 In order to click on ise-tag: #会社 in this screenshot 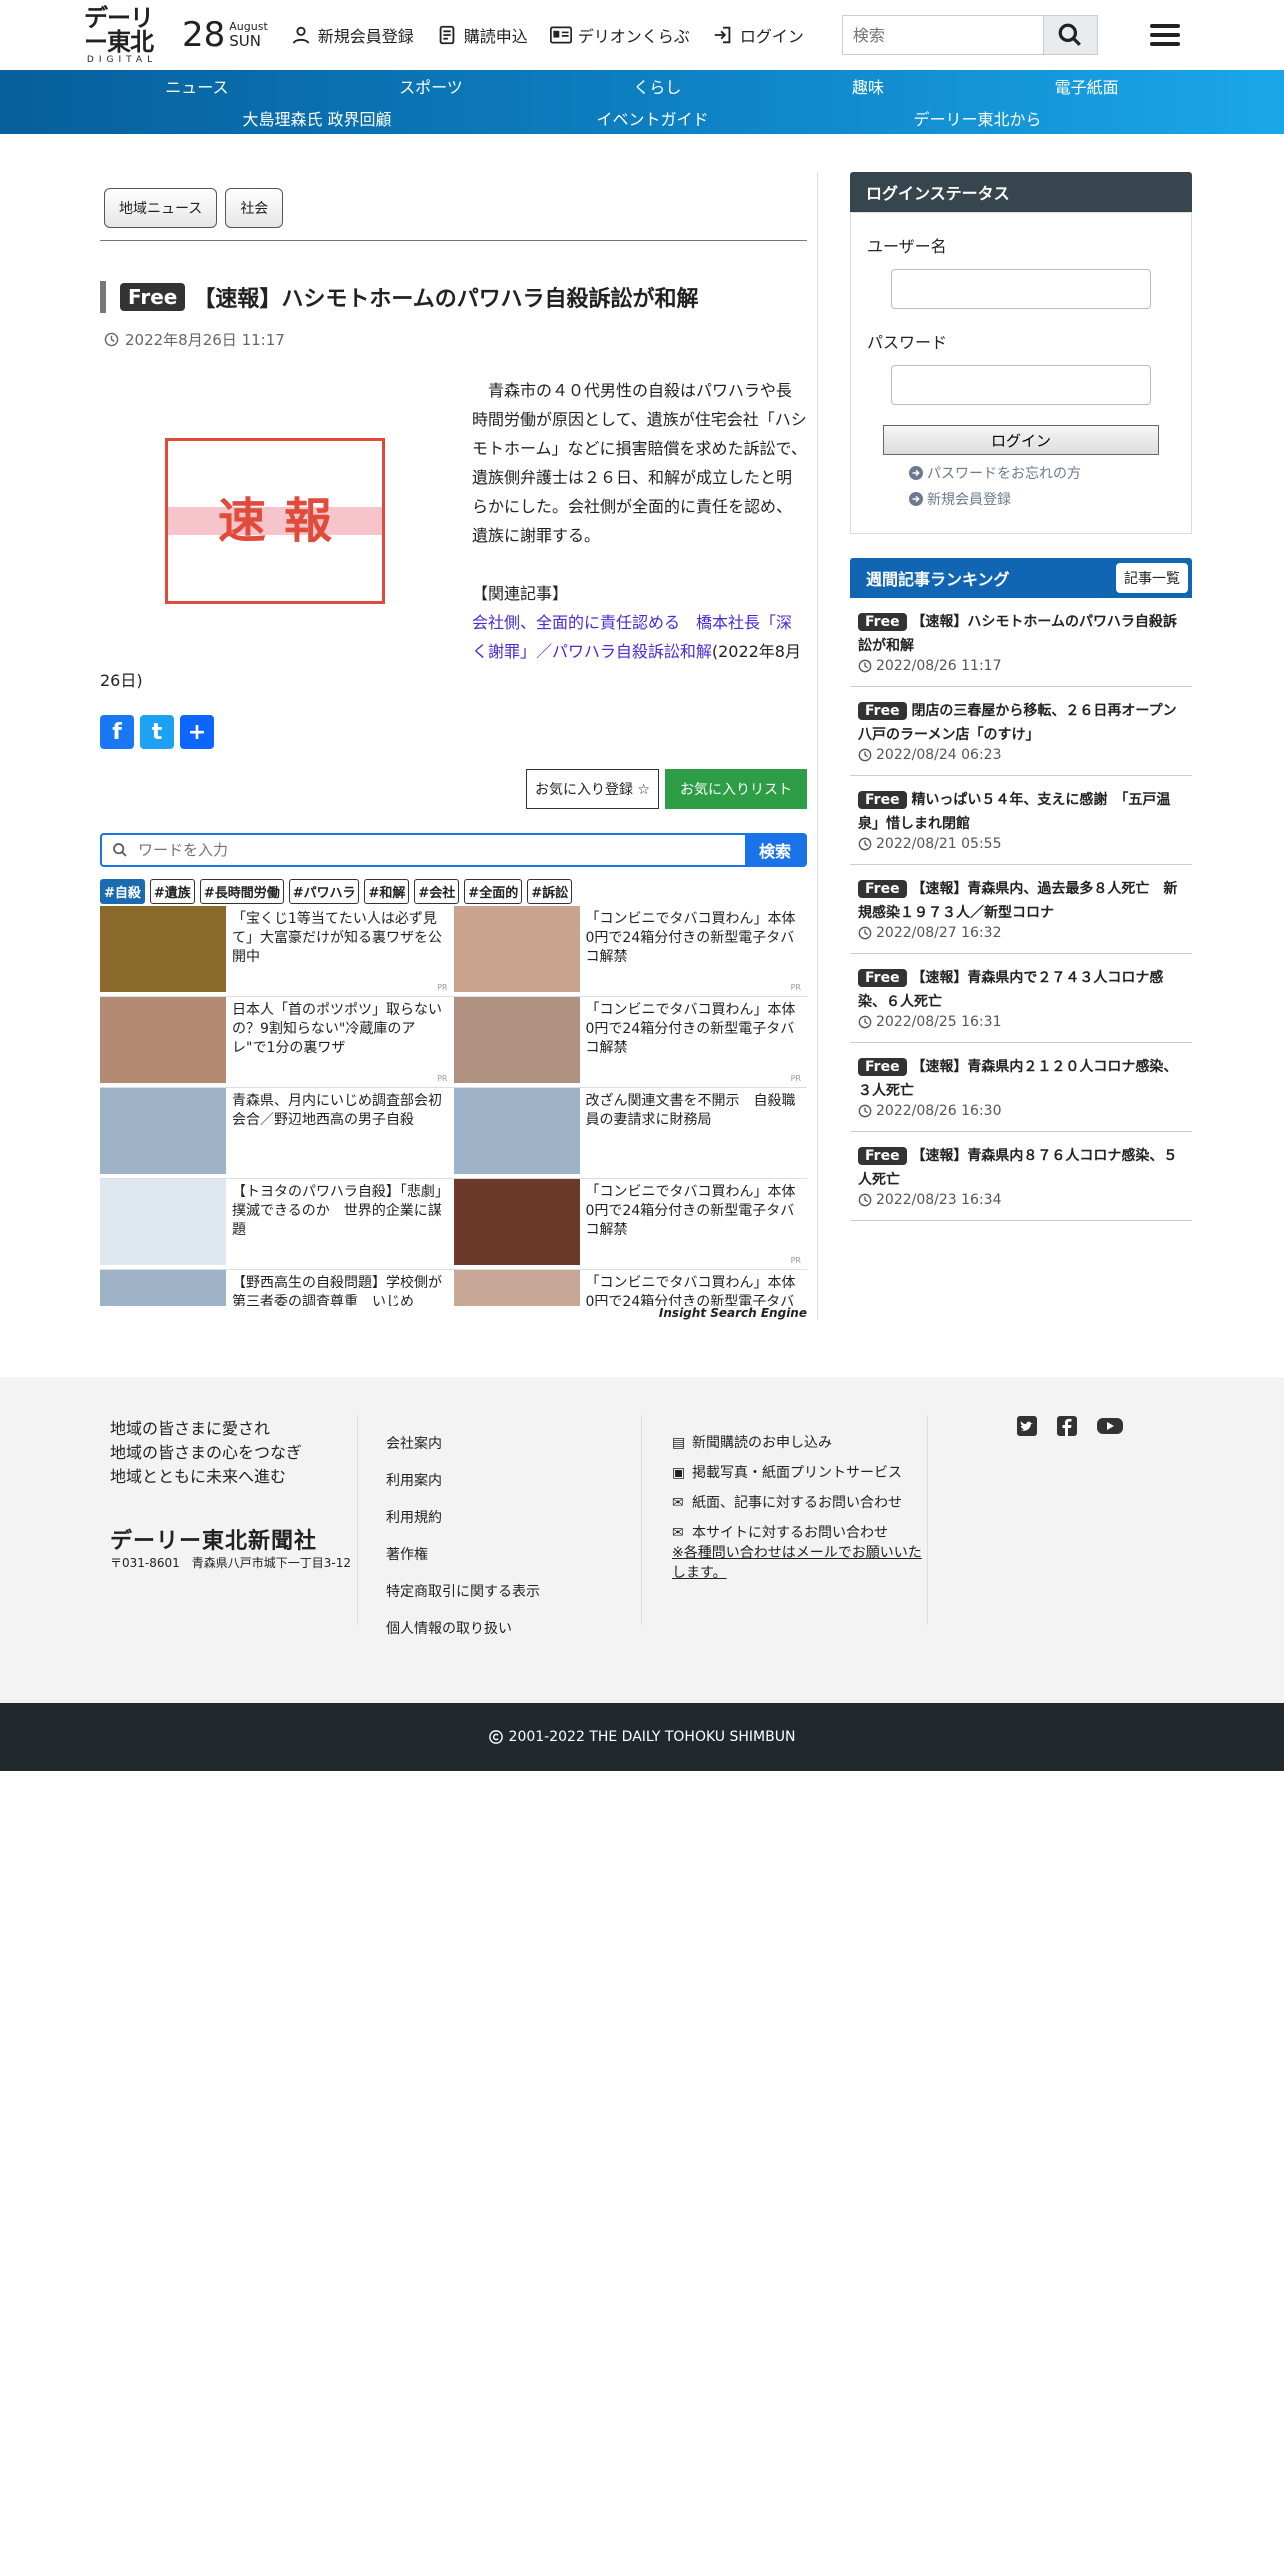, I will do `click(437, 891)`.